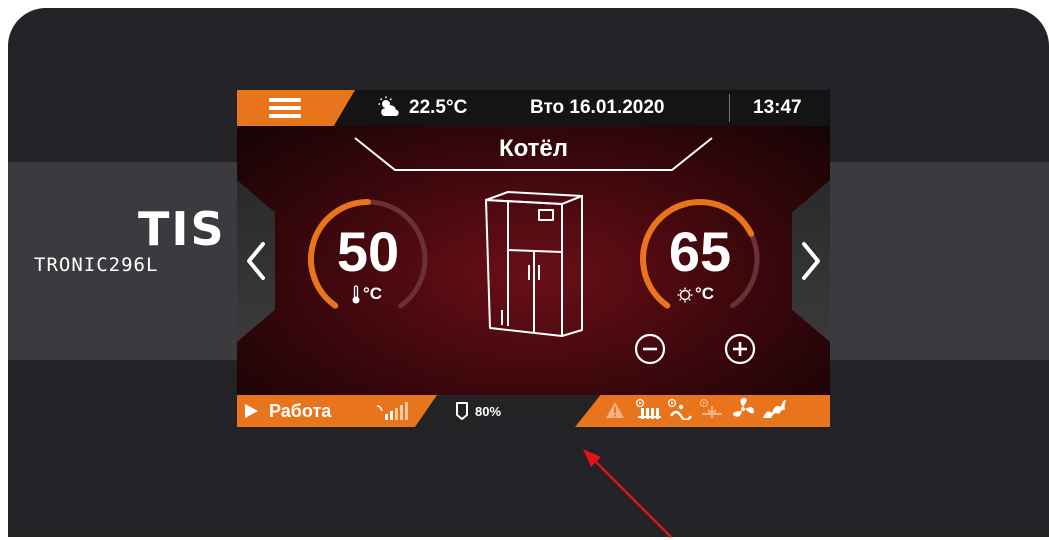 The image size is (1049, 540). Describe the element at coordinates (743, 407) in the screenshot. I see `fan-icon` at that location.